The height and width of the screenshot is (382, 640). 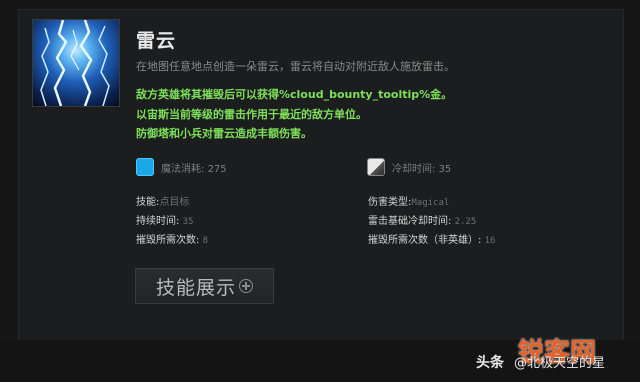 I want to click on watermark-source: 头条, so click(x=490, y=363).